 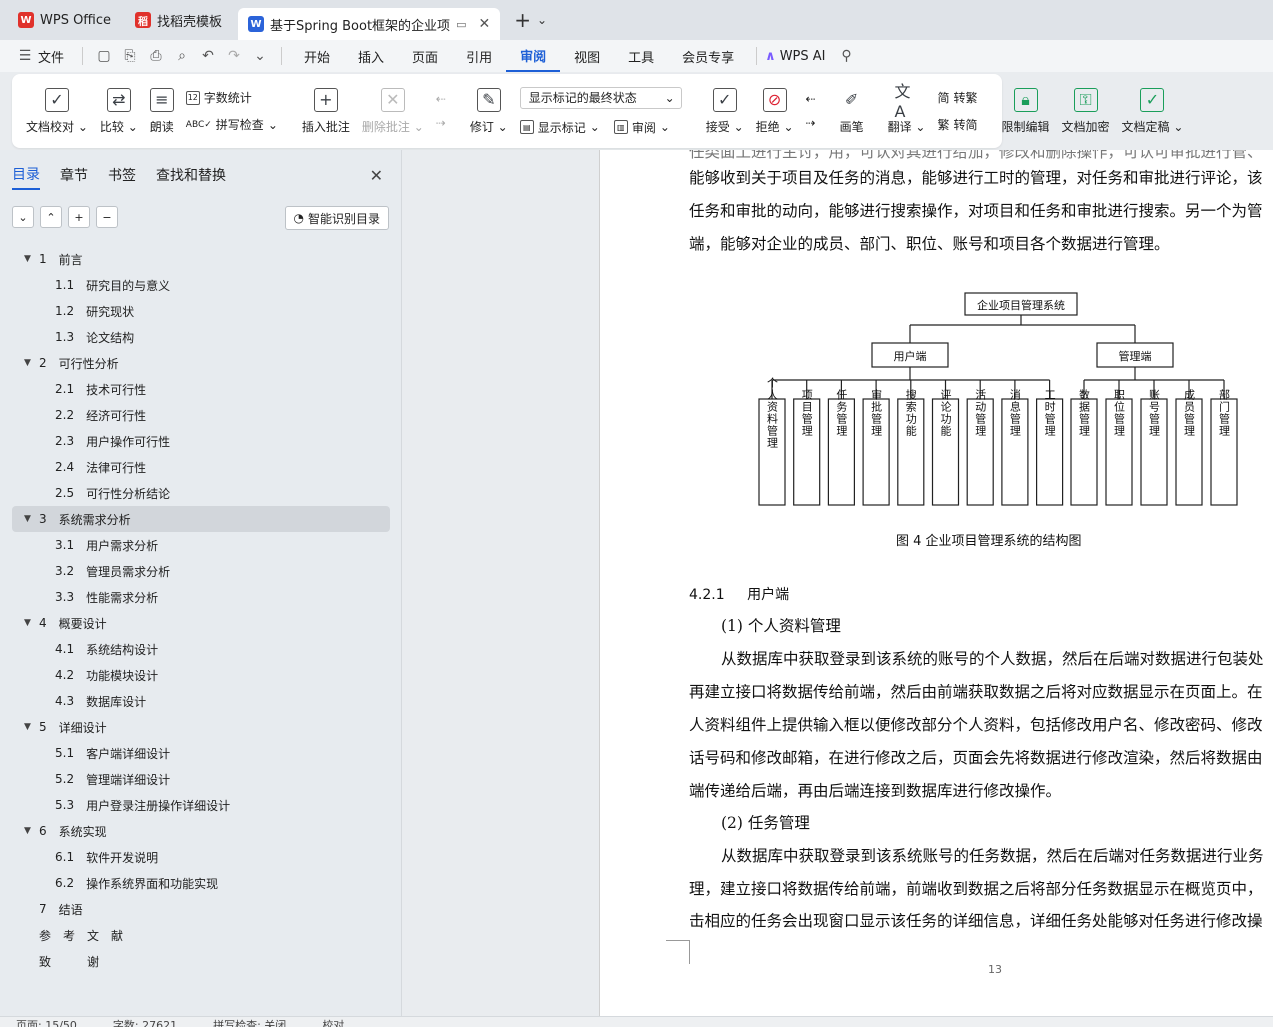 What do you see at coordinates (201, 701) in the screenshot?
I see `toc-item: 4.3 数据库设计` at bounding box center [201, 701].